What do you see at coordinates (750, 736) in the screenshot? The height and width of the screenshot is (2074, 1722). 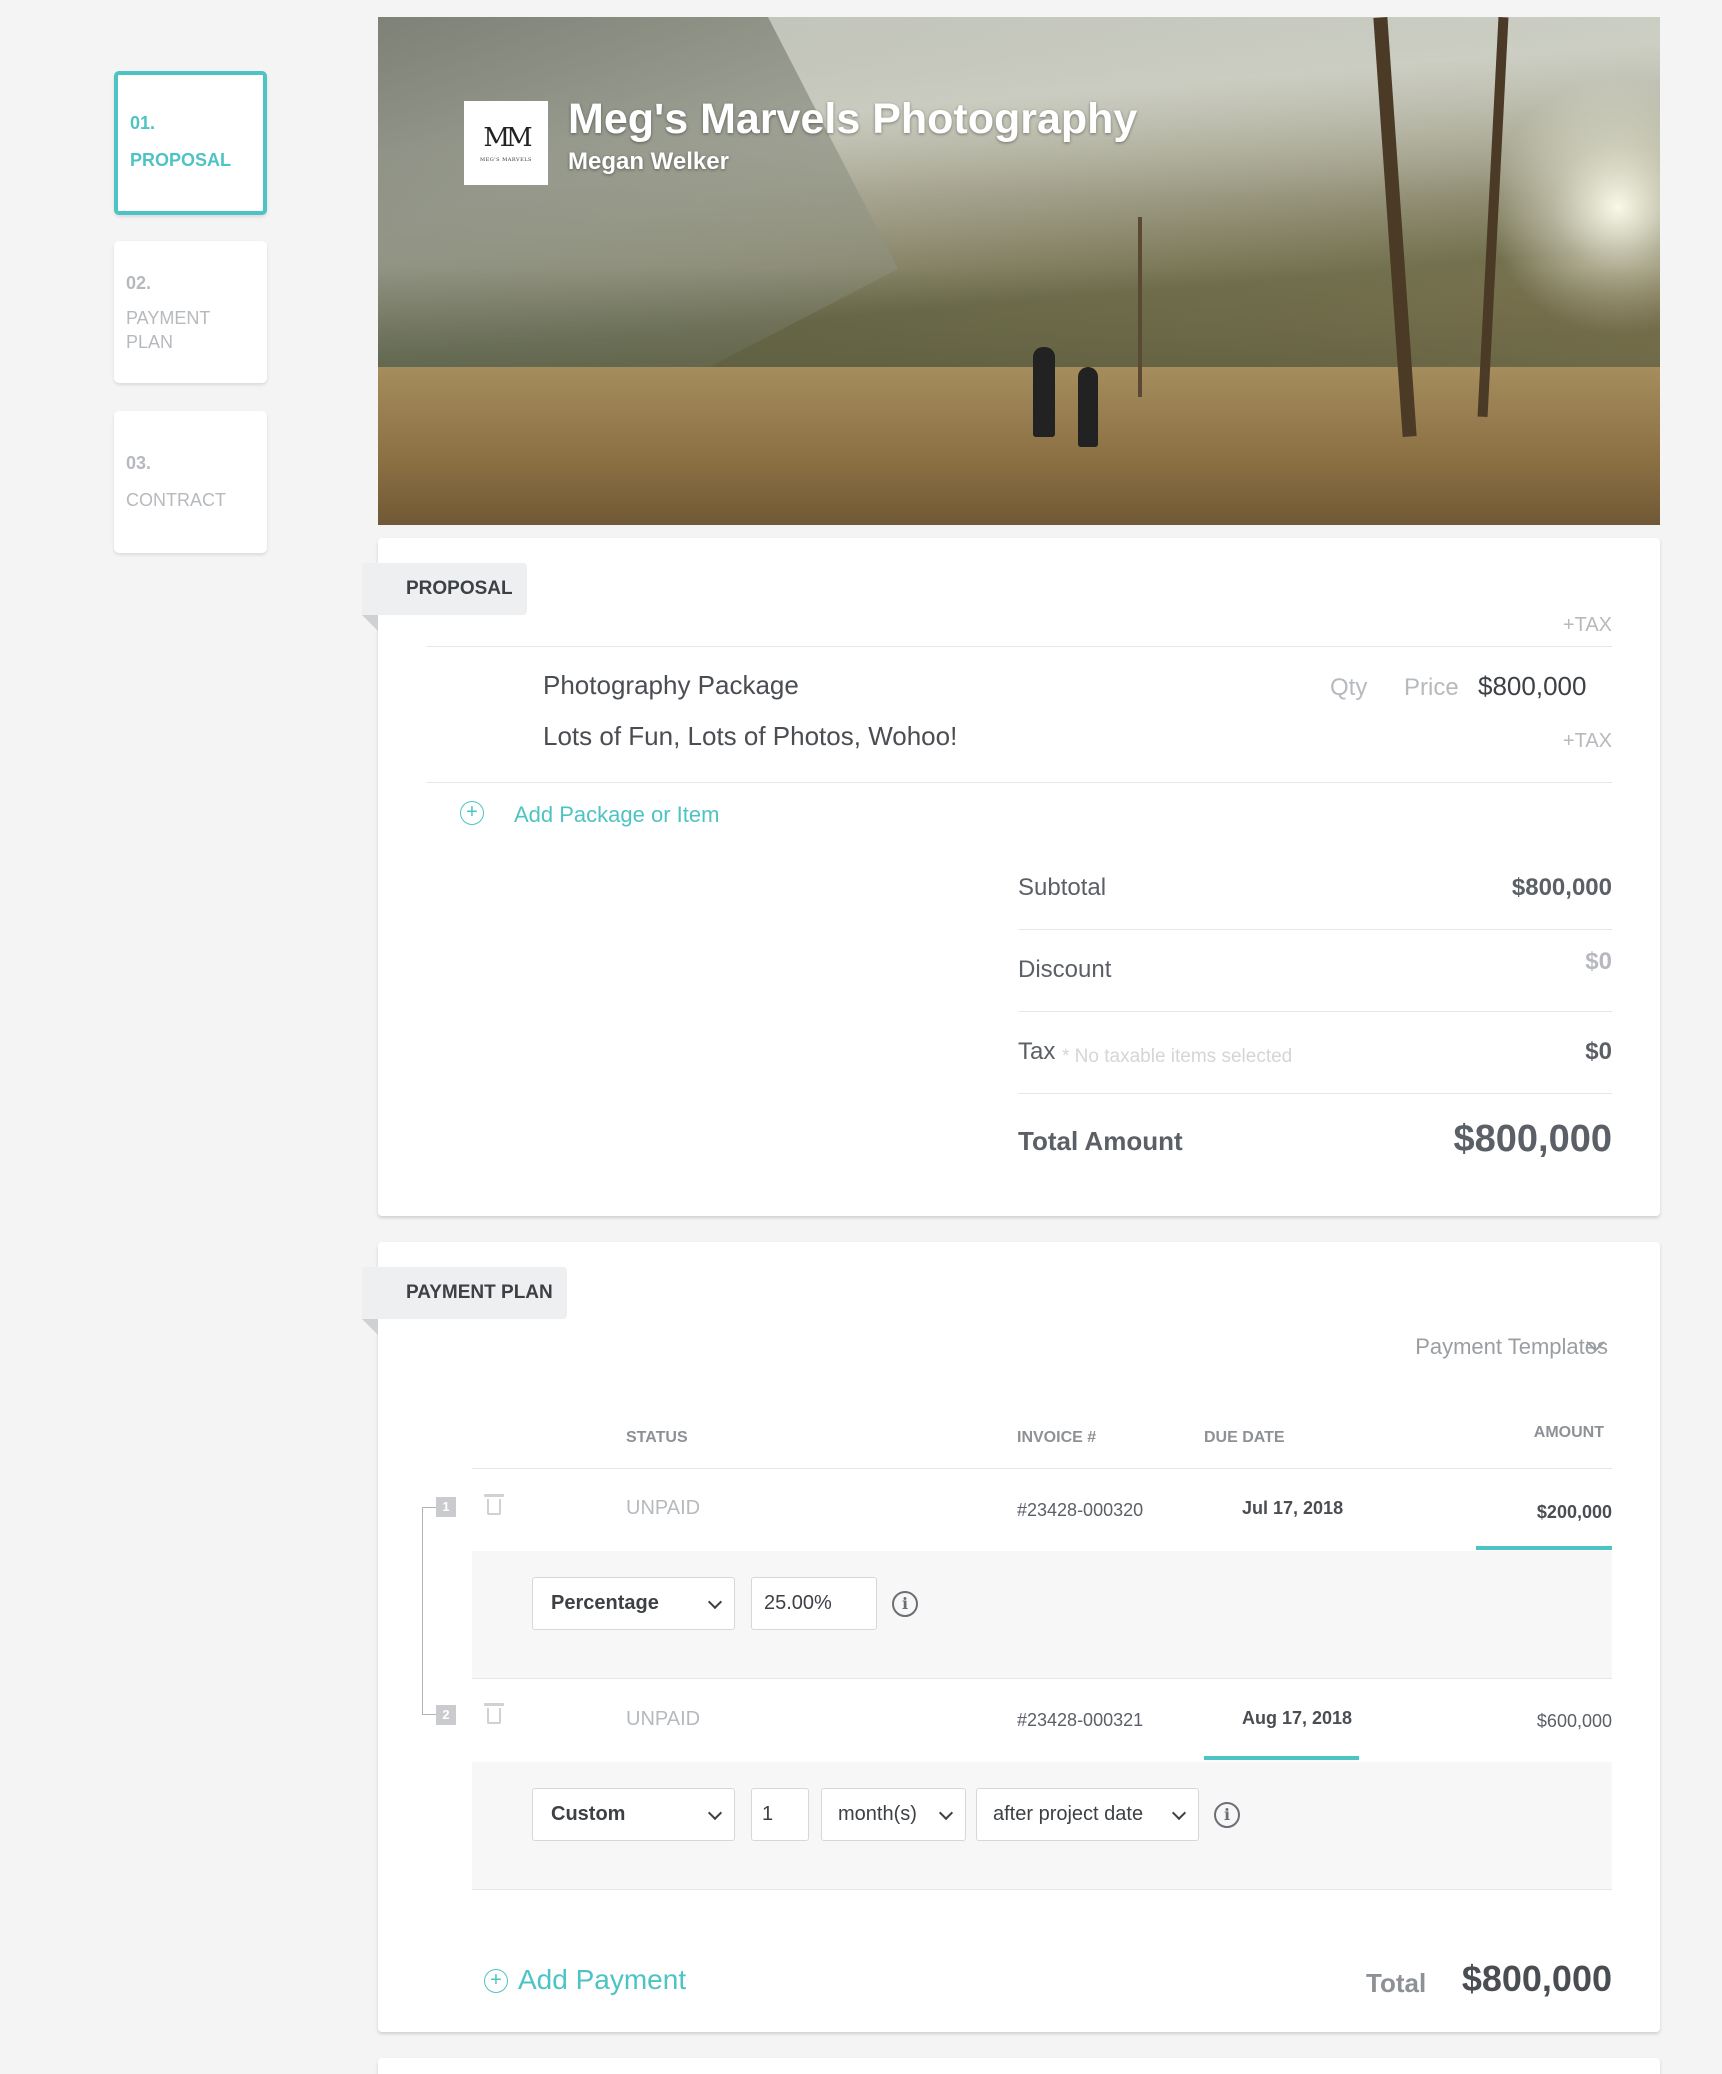 I see `item-description: Lots of Fun, Lots of Photos, Wohoo!` at bounding box center [750, 736].